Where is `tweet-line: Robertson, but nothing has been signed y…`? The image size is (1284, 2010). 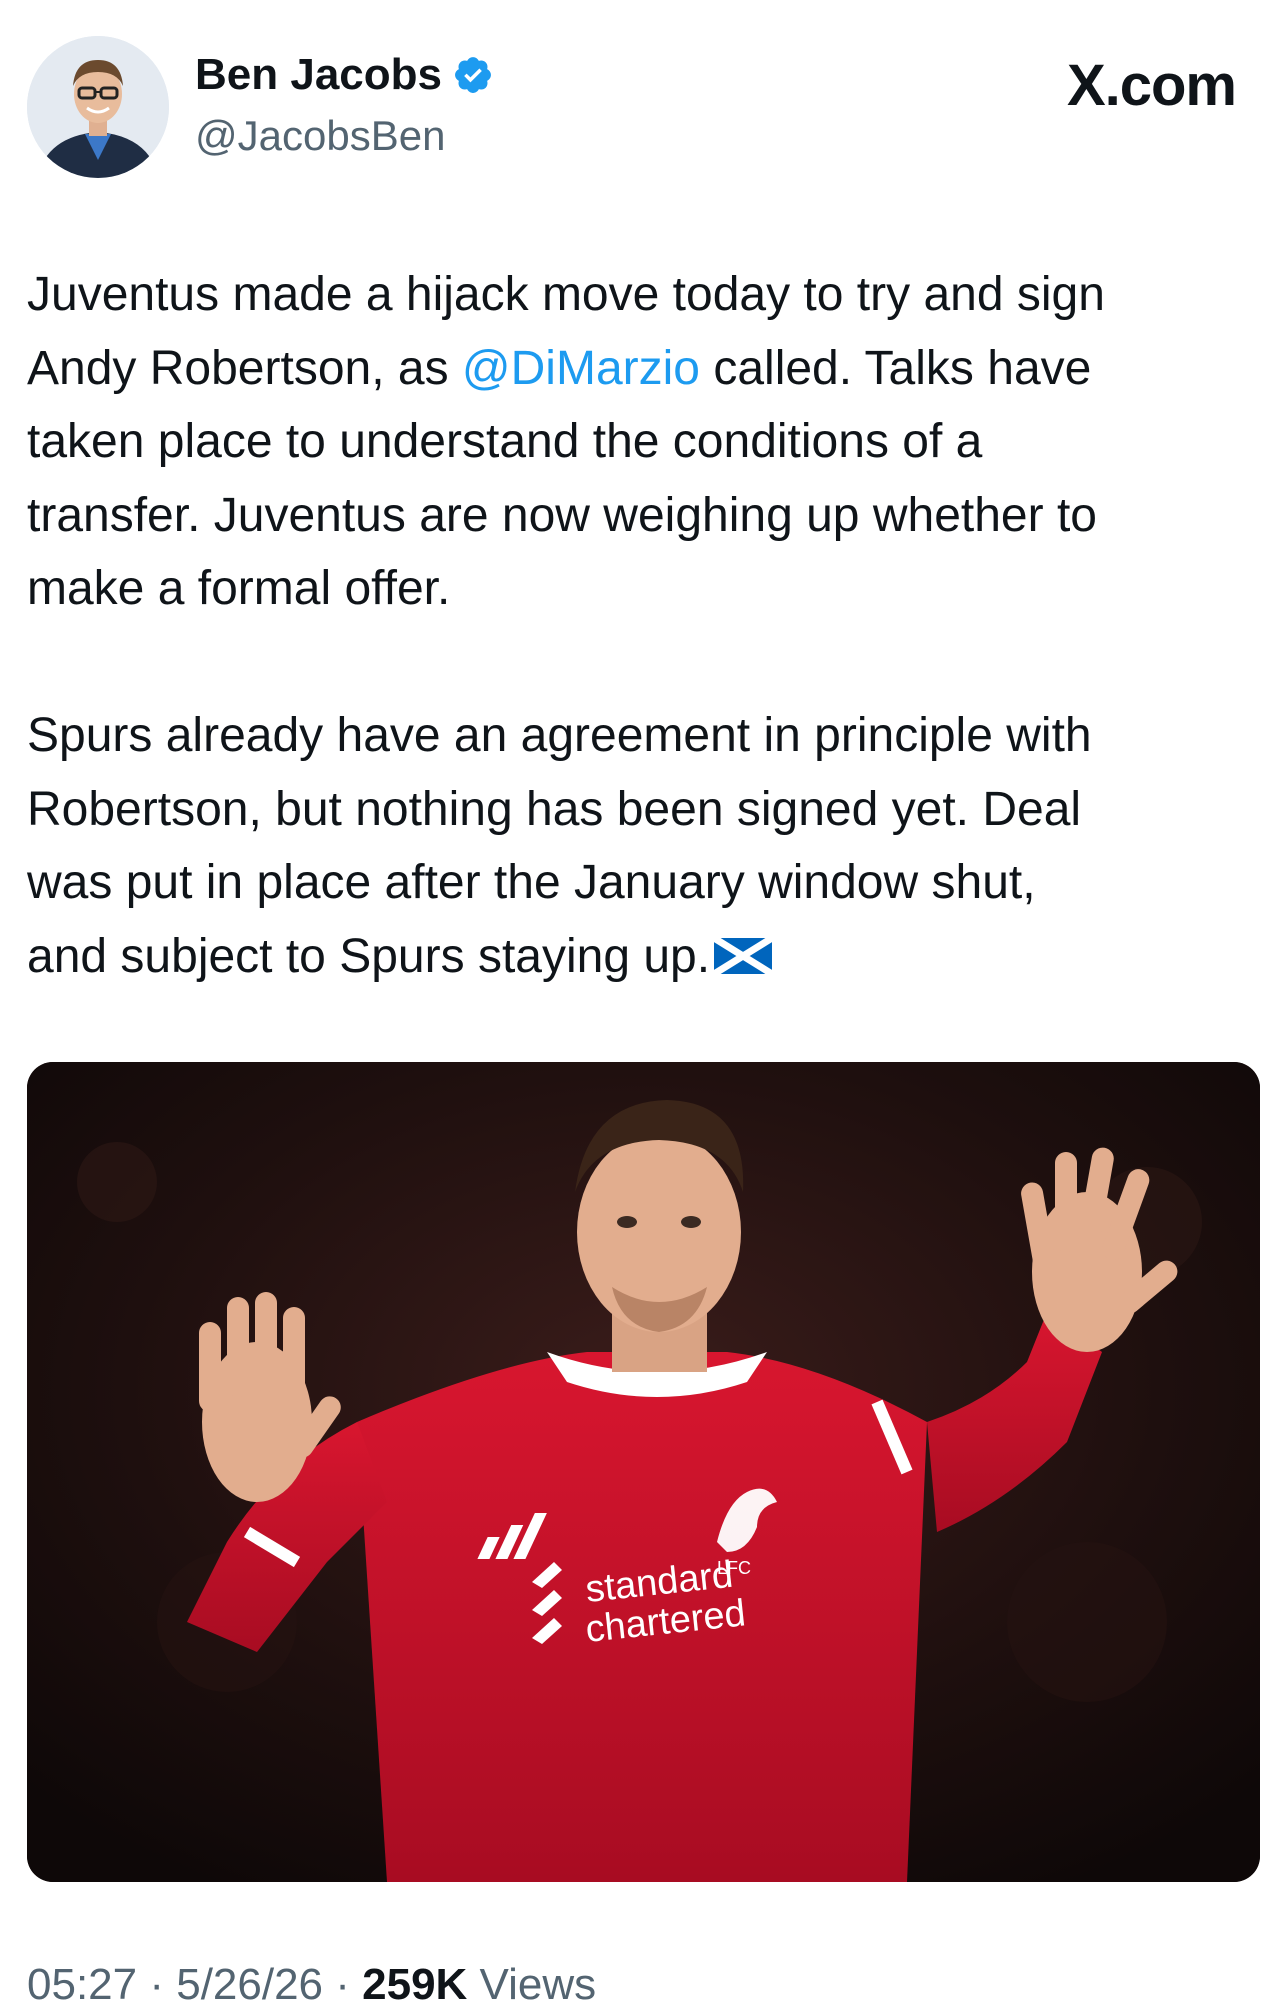
tweet-line: Robertson, but nothing has been signed y… is located at coordinates (554, 809).